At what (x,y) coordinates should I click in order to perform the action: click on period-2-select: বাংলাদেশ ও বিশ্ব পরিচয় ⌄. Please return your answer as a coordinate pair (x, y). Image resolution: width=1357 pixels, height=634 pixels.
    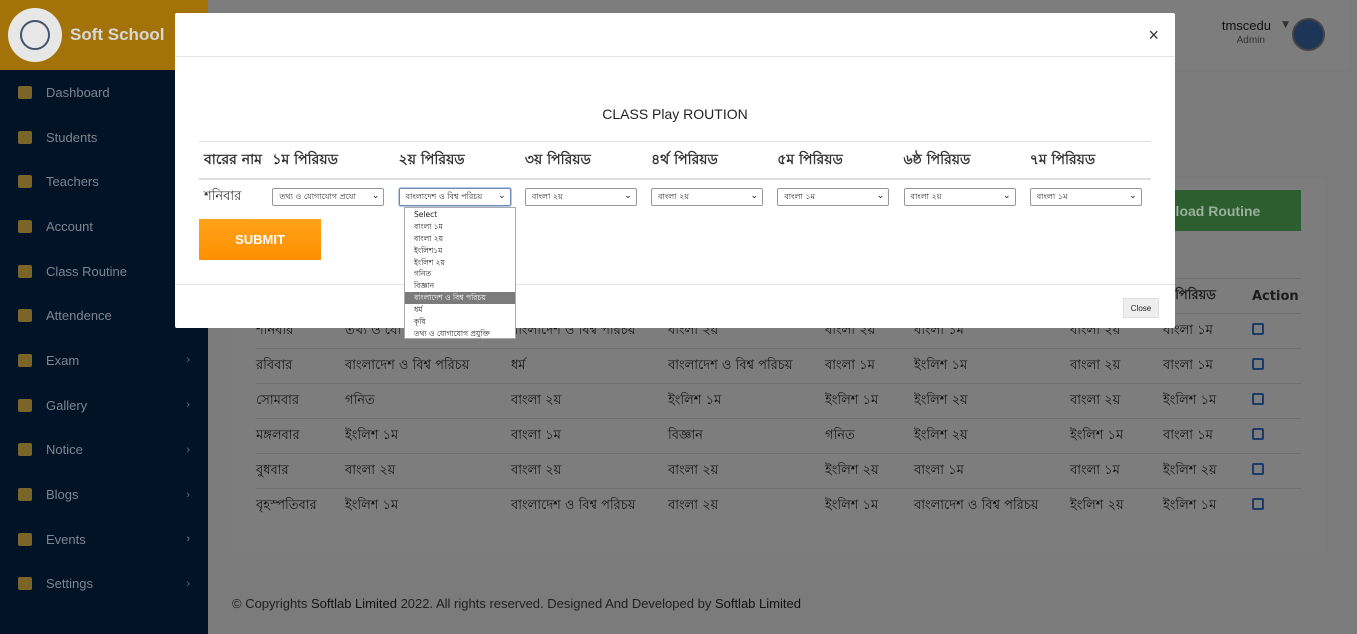
    Looking at the image, I should click on (454, 197).